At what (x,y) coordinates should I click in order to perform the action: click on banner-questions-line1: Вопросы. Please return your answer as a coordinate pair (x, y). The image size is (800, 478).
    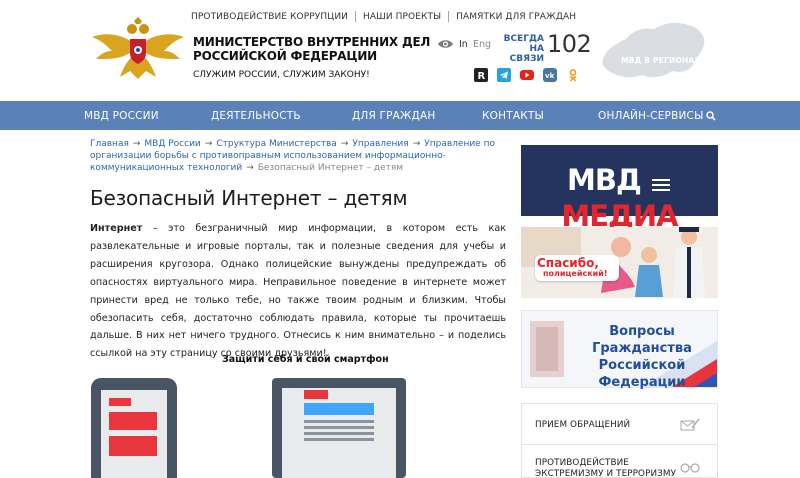
    Looking at the image, I should click on (642, 331).